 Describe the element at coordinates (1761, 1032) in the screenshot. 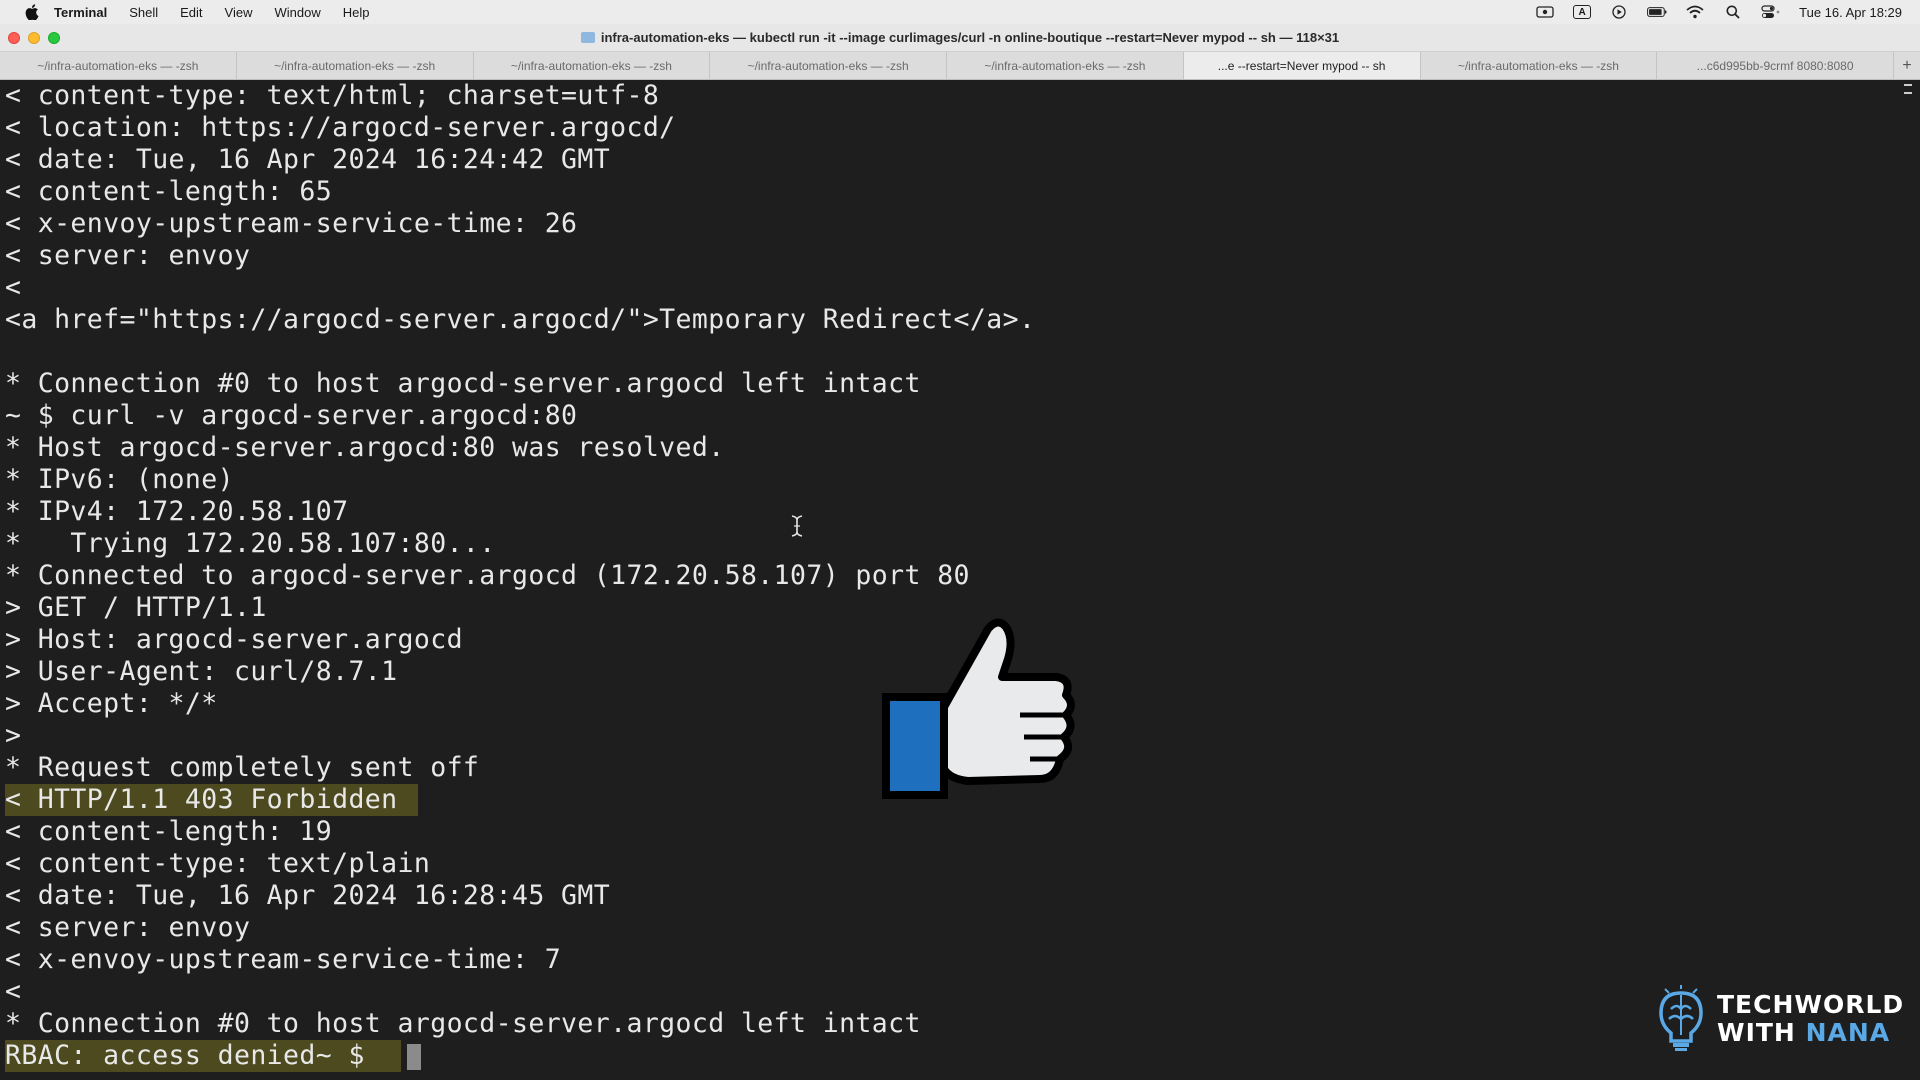

I see `watermark-with: WITH` at that location.